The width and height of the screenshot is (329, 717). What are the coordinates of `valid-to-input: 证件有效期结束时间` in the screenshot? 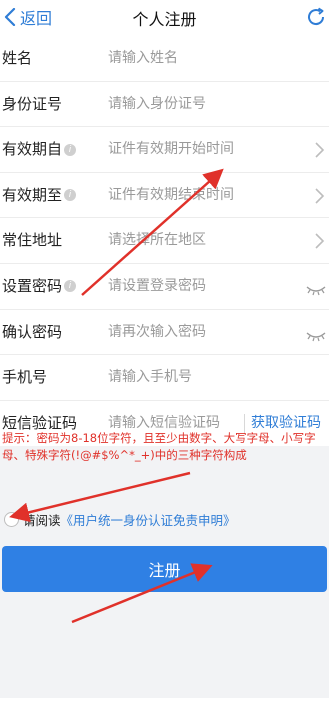 It's located at (171, 195).